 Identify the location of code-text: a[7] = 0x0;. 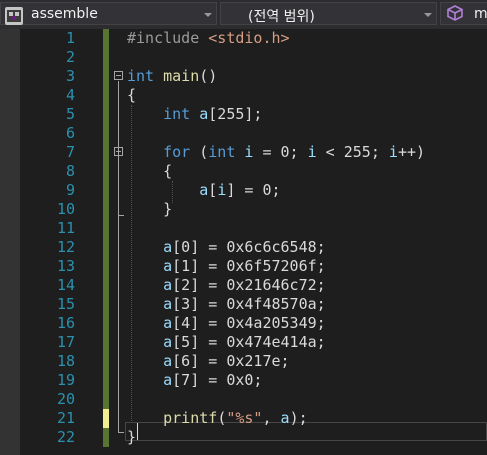
(194, 380).